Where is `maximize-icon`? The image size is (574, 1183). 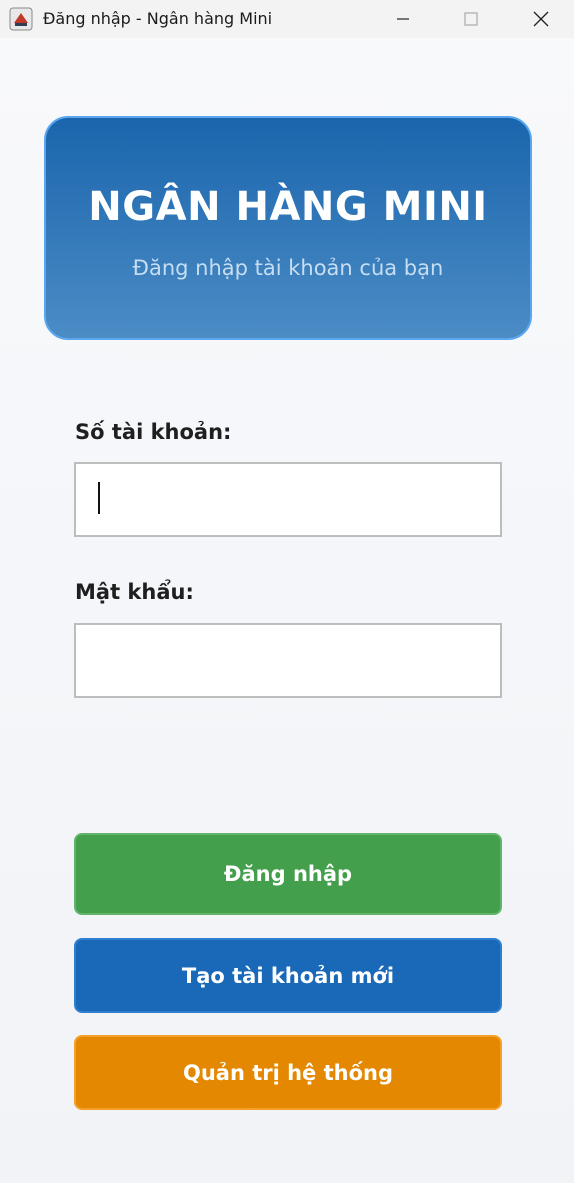
maximize-icon is located at coordinates (471, 19).